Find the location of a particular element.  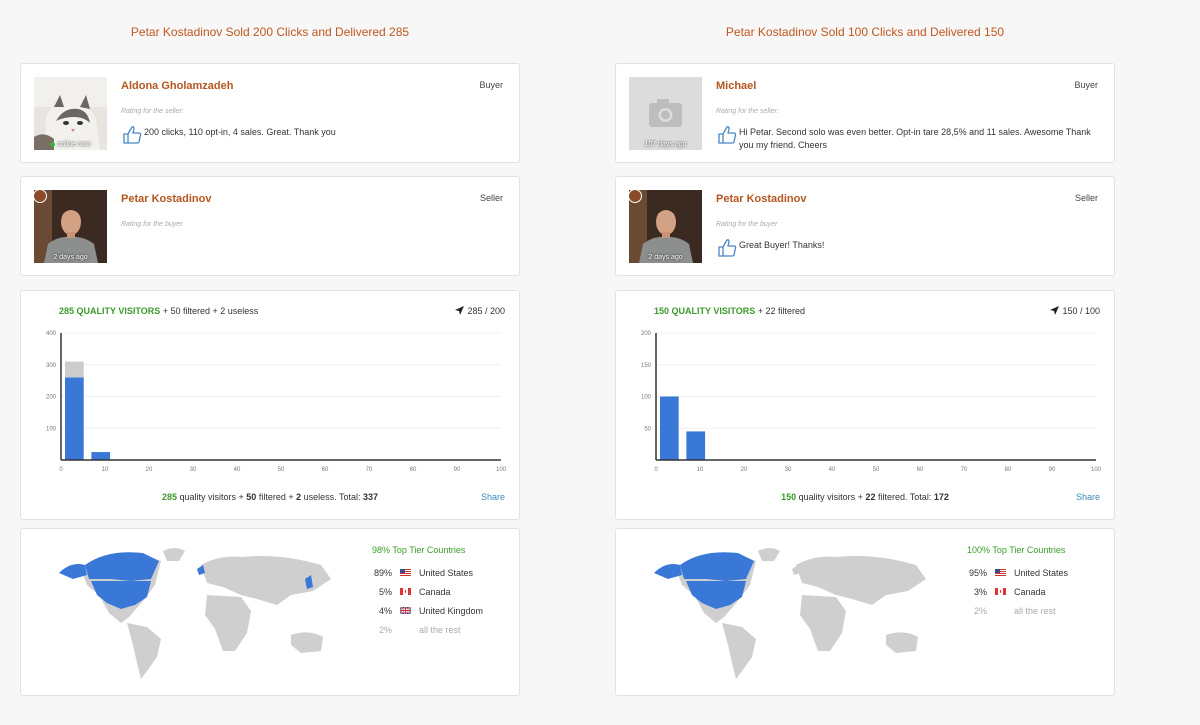

y-tick-label: 150 is located at coordinates (646, 366).